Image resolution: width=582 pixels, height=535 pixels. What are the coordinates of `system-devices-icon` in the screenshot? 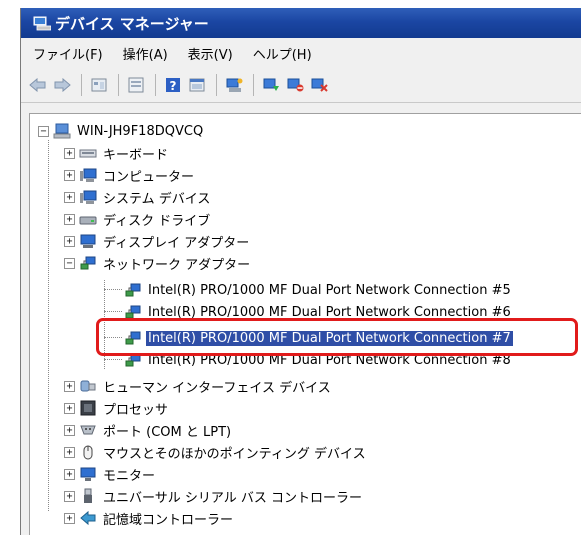 It's located at (88, 197).